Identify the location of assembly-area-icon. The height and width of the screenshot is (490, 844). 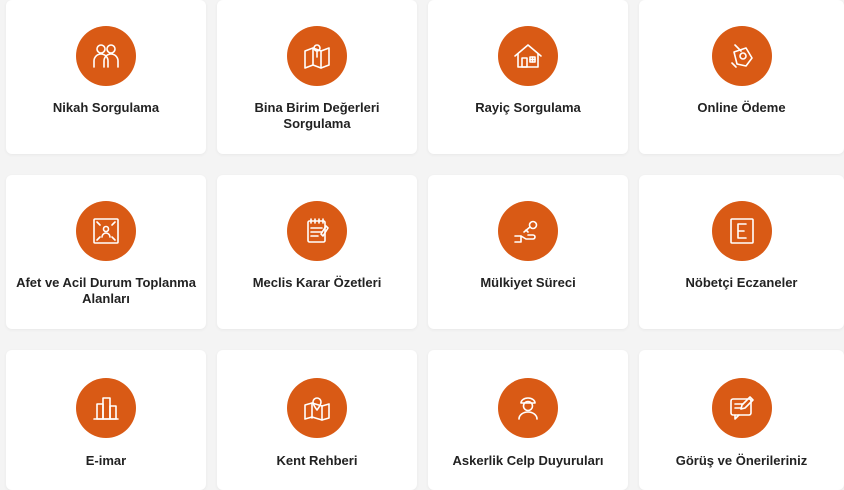
(106, 231).